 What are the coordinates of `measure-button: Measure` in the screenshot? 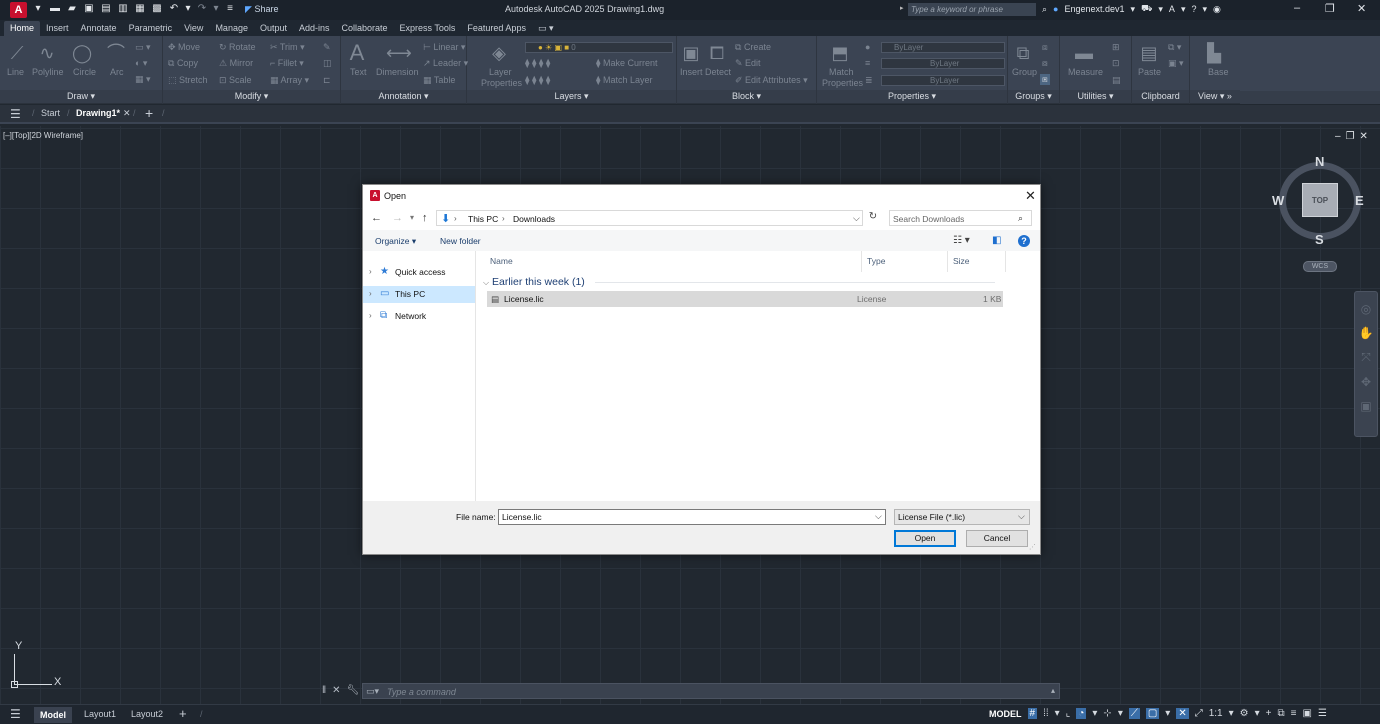 It's located at (1085, 72).